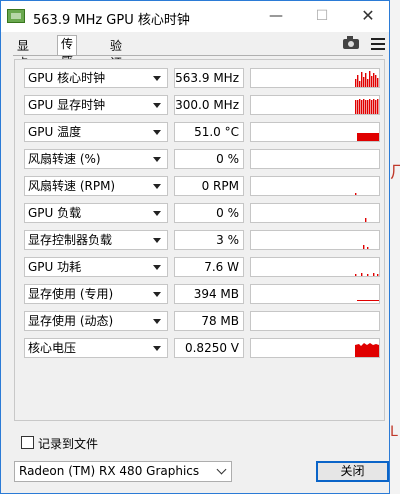  What do you see at coordinates (209, 321) in the screenshot?
I see `sensor-value: 78 MB` at bounding box center [209, 321].